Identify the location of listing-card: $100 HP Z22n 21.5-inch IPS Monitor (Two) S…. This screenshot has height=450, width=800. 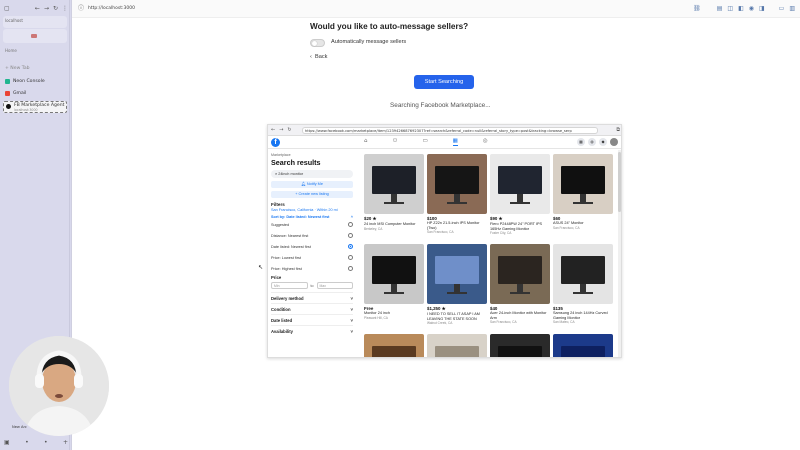
(457, 194).